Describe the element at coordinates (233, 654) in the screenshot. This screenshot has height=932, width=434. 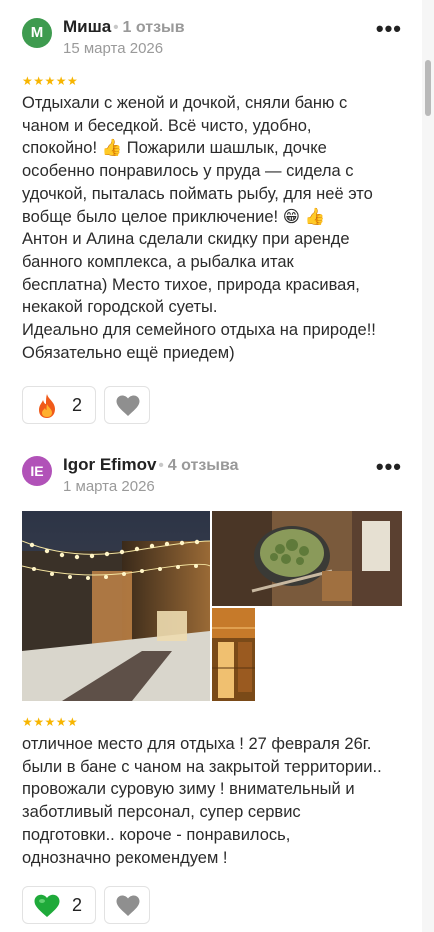
I see `wooden-bathhouse-photo` at that location.